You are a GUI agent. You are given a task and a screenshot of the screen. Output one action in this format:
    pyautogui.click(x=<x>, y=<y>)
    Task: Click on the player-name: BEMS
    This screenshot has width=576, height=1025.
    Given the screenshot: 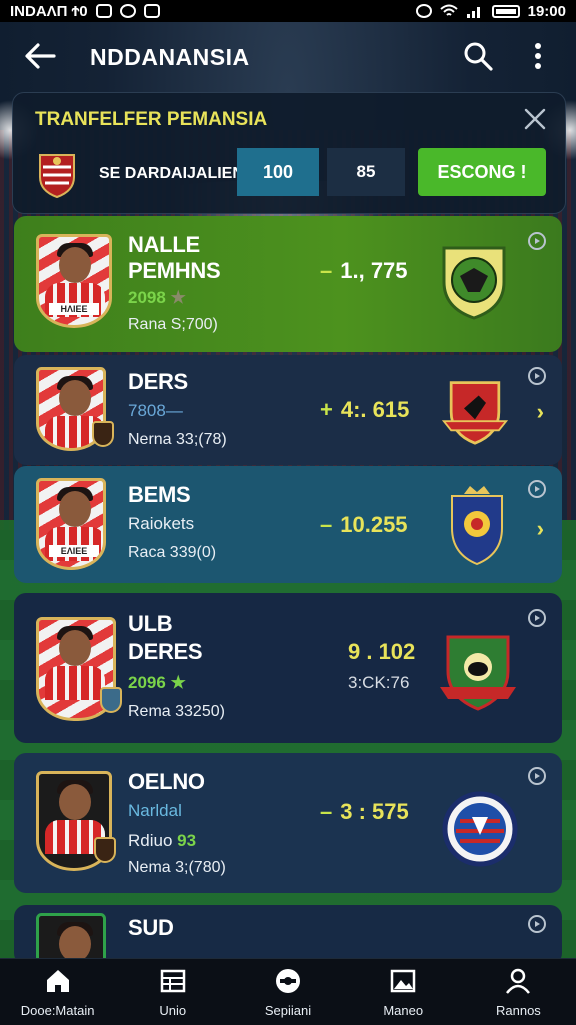 What is the action you would take?
    pyautogui.click(x=159, y=494)
    